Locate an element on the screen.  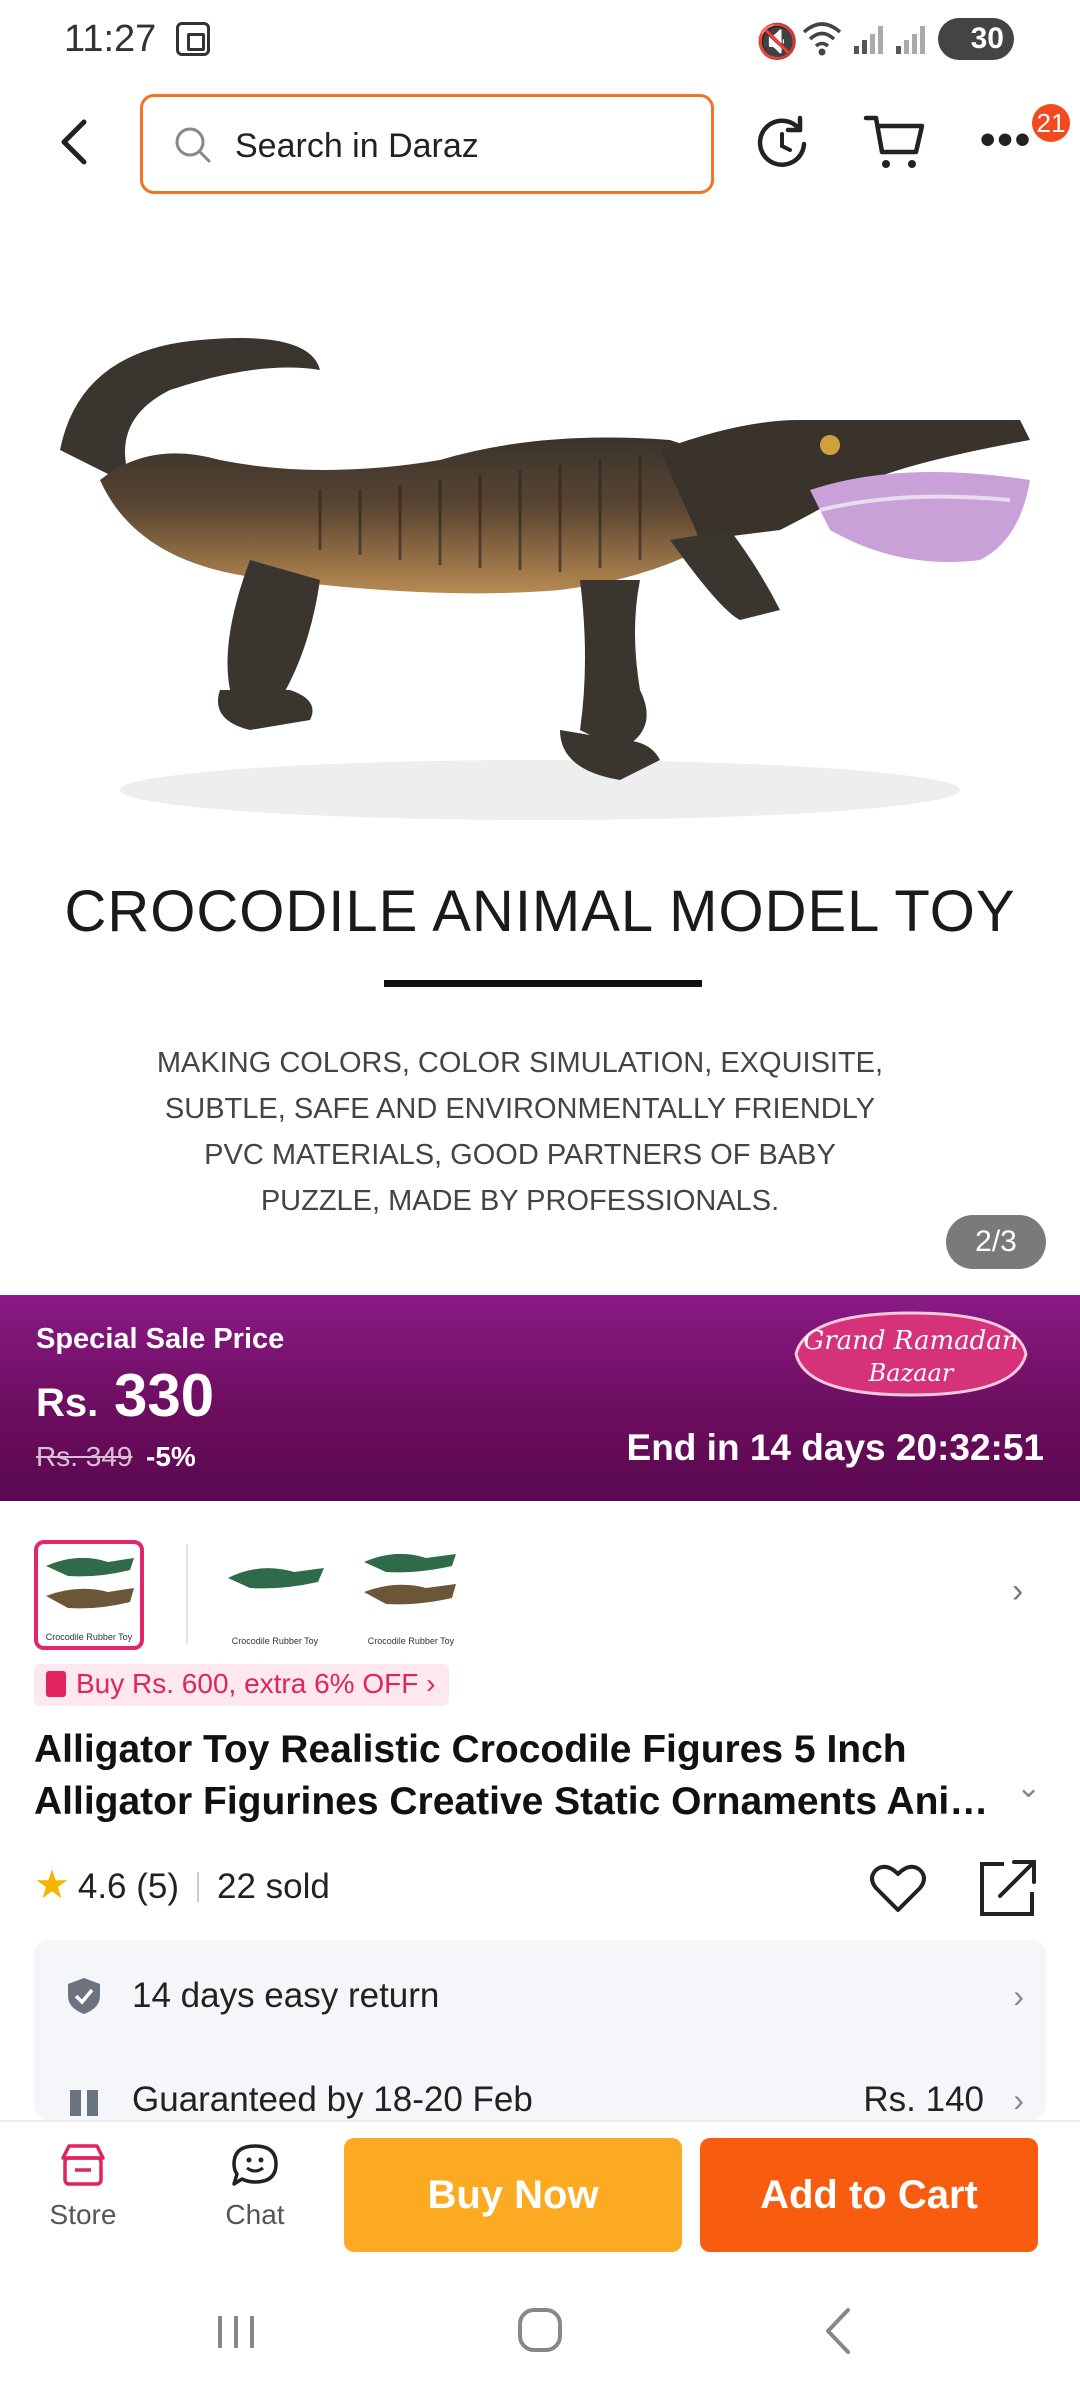
thumbnail-divider is located at coordinates (187, 1594).